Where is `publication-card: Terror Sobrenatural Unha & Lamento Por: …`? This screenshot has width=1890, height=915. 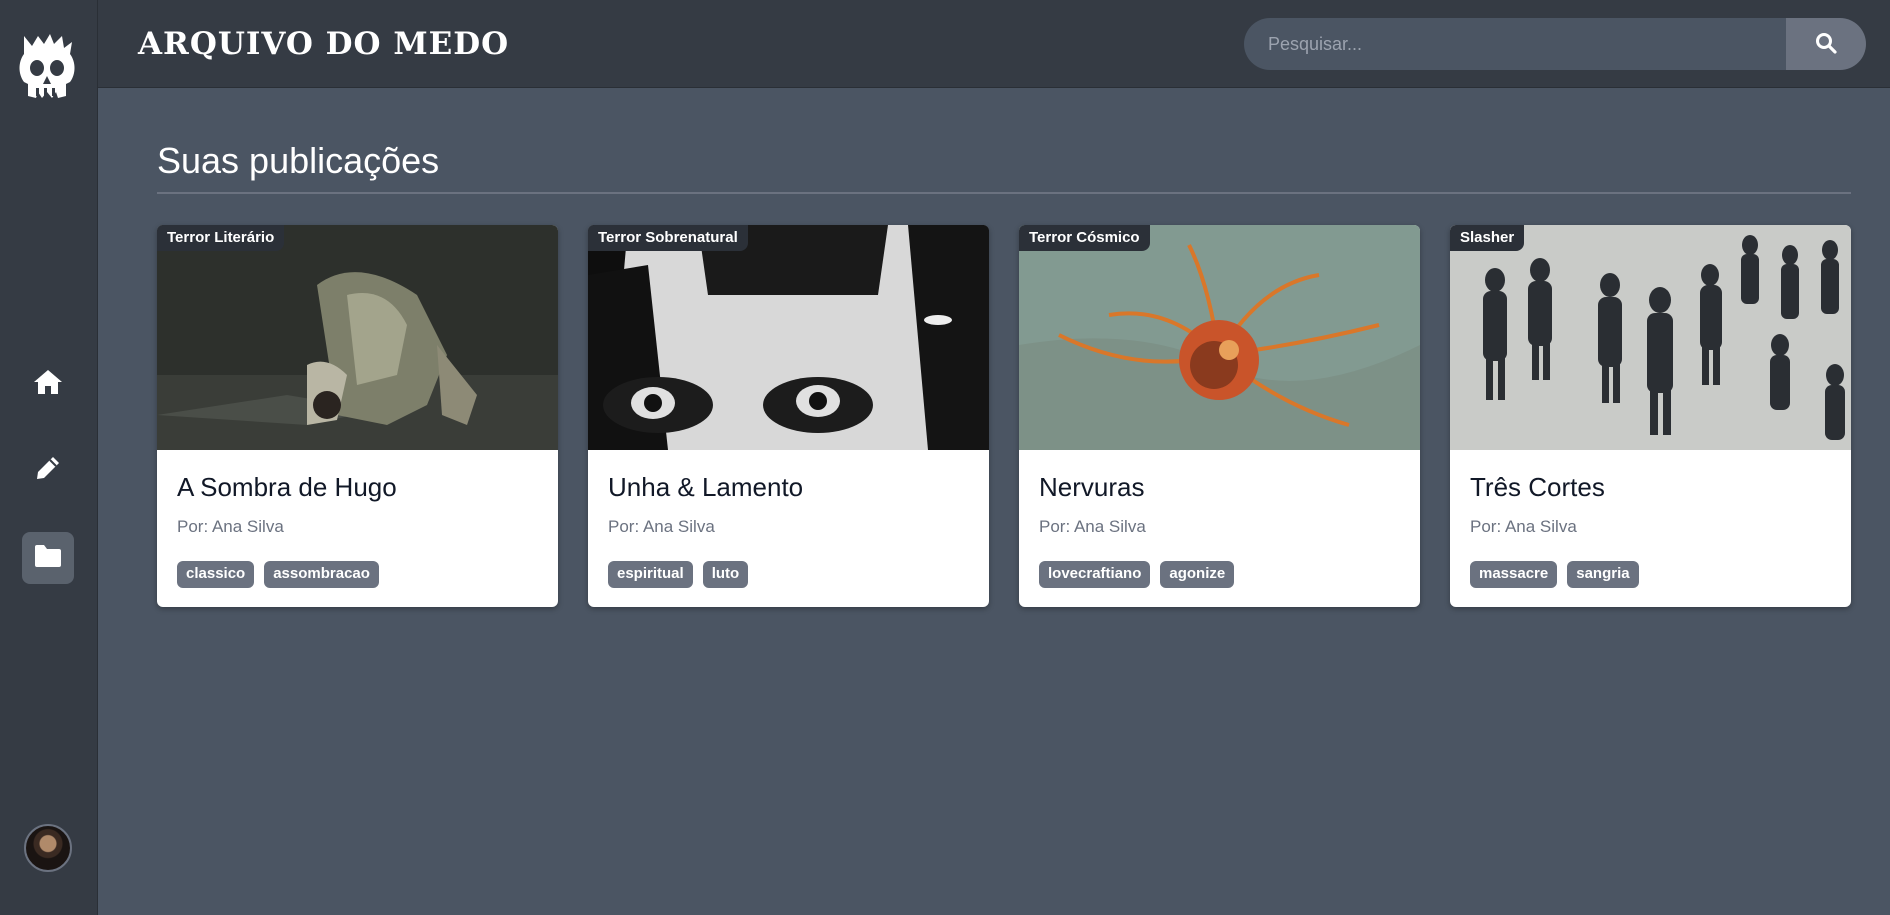 publication-card: Terror Sobrenatural Unha & Lamento Por: … is located at coordinates (788, 416).